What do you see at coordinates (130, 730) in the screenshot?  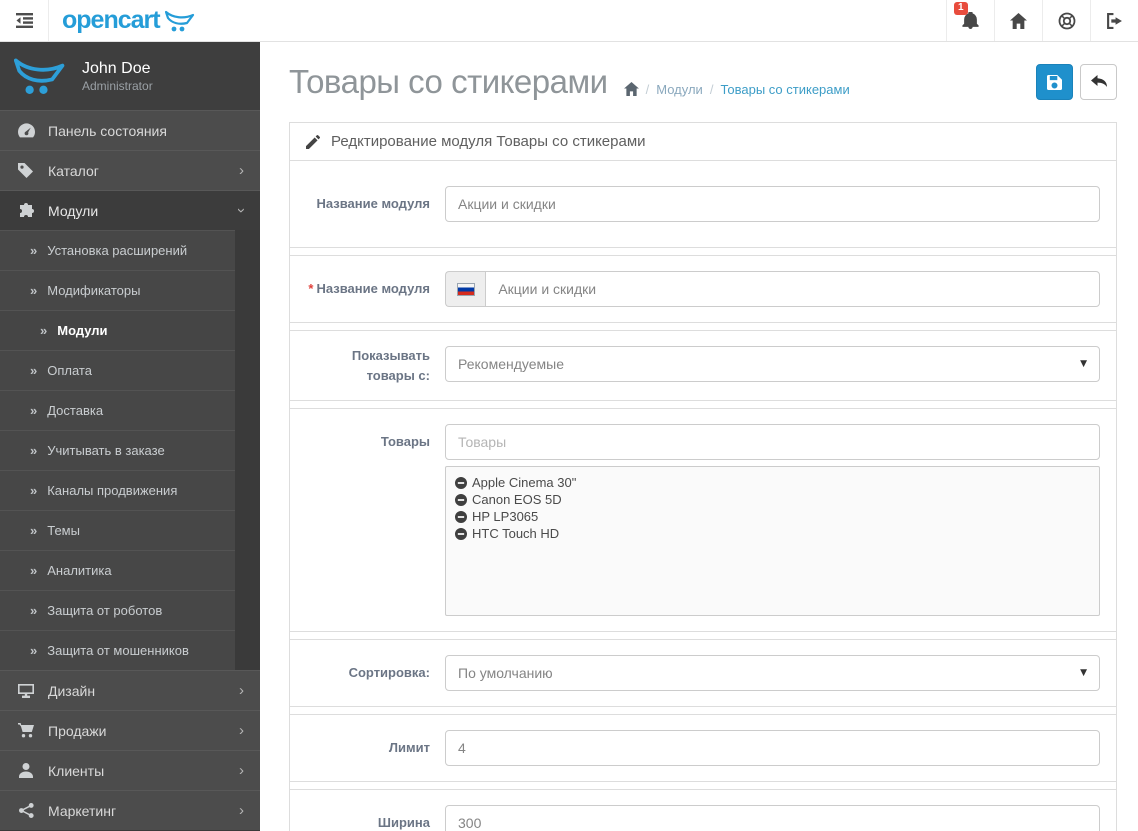 I see `sidebar-item-sales: Продажи` at bounding box center [130, 730].